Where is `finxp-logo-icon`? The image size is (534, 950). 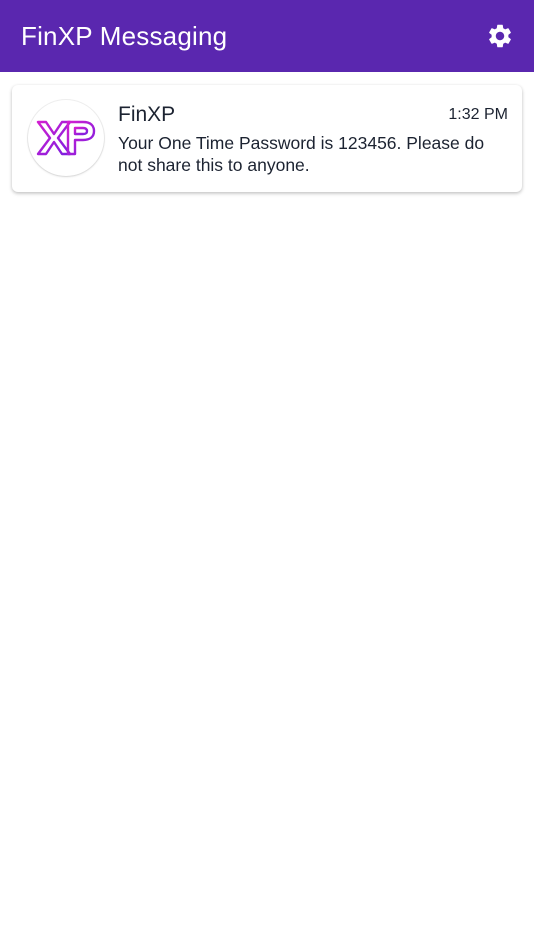 finxp-logo-icon is located at coordinates (66, 138).